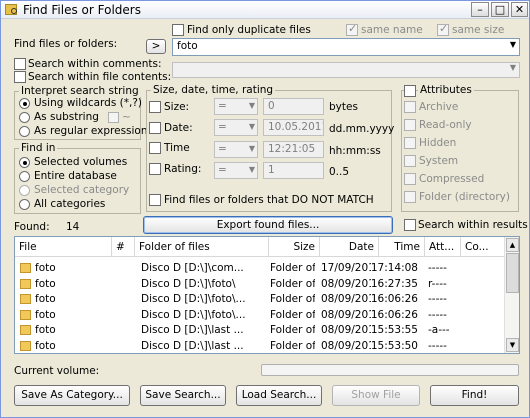 This screenshot has height=418, width=530. What do you see at coordinates (155, 169) in the screenshot?
I see `rating-checkbox` at bounding box center [155, 169].